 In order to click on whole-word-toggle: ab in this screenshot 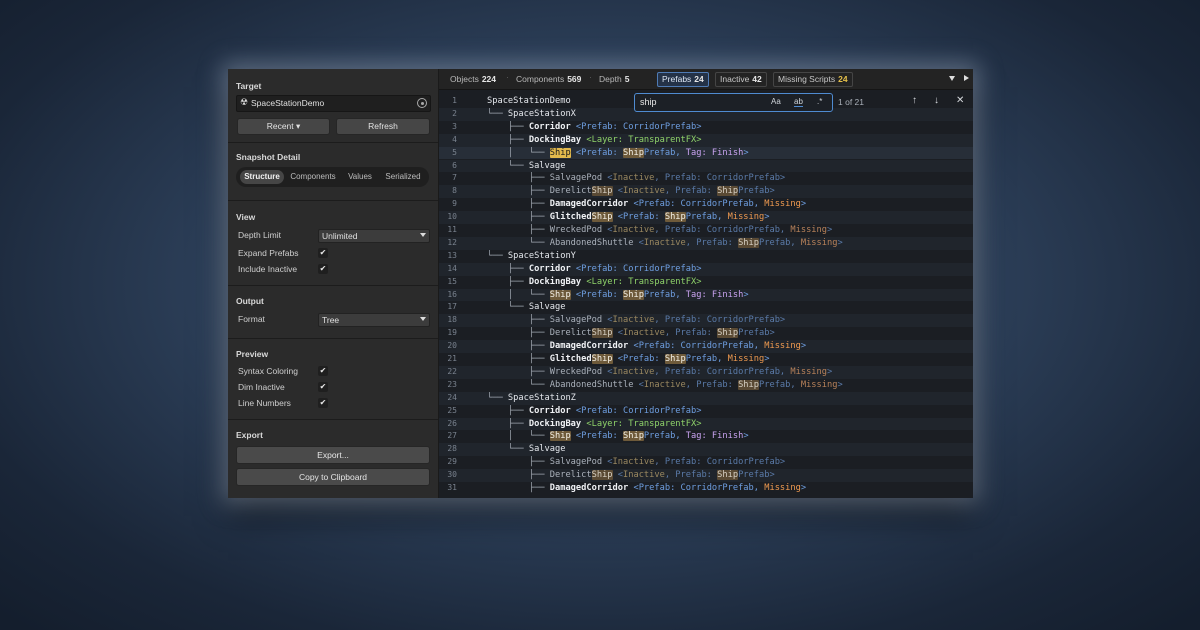, I will do `click(798, 102)`.